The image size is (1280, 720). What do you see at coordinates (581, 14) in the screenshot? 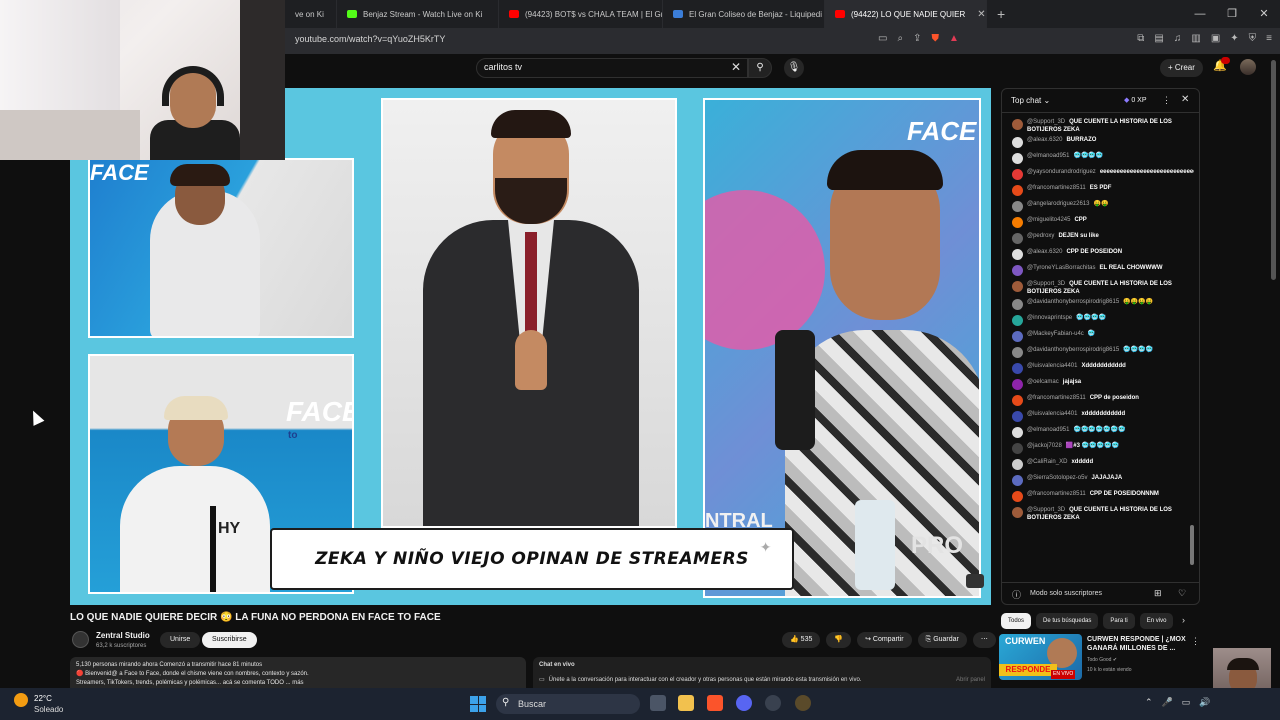
I see `browser-tab: (94423) BOT$ vs CHALA TEAM | El Gra` at bounding box center [581, 14].